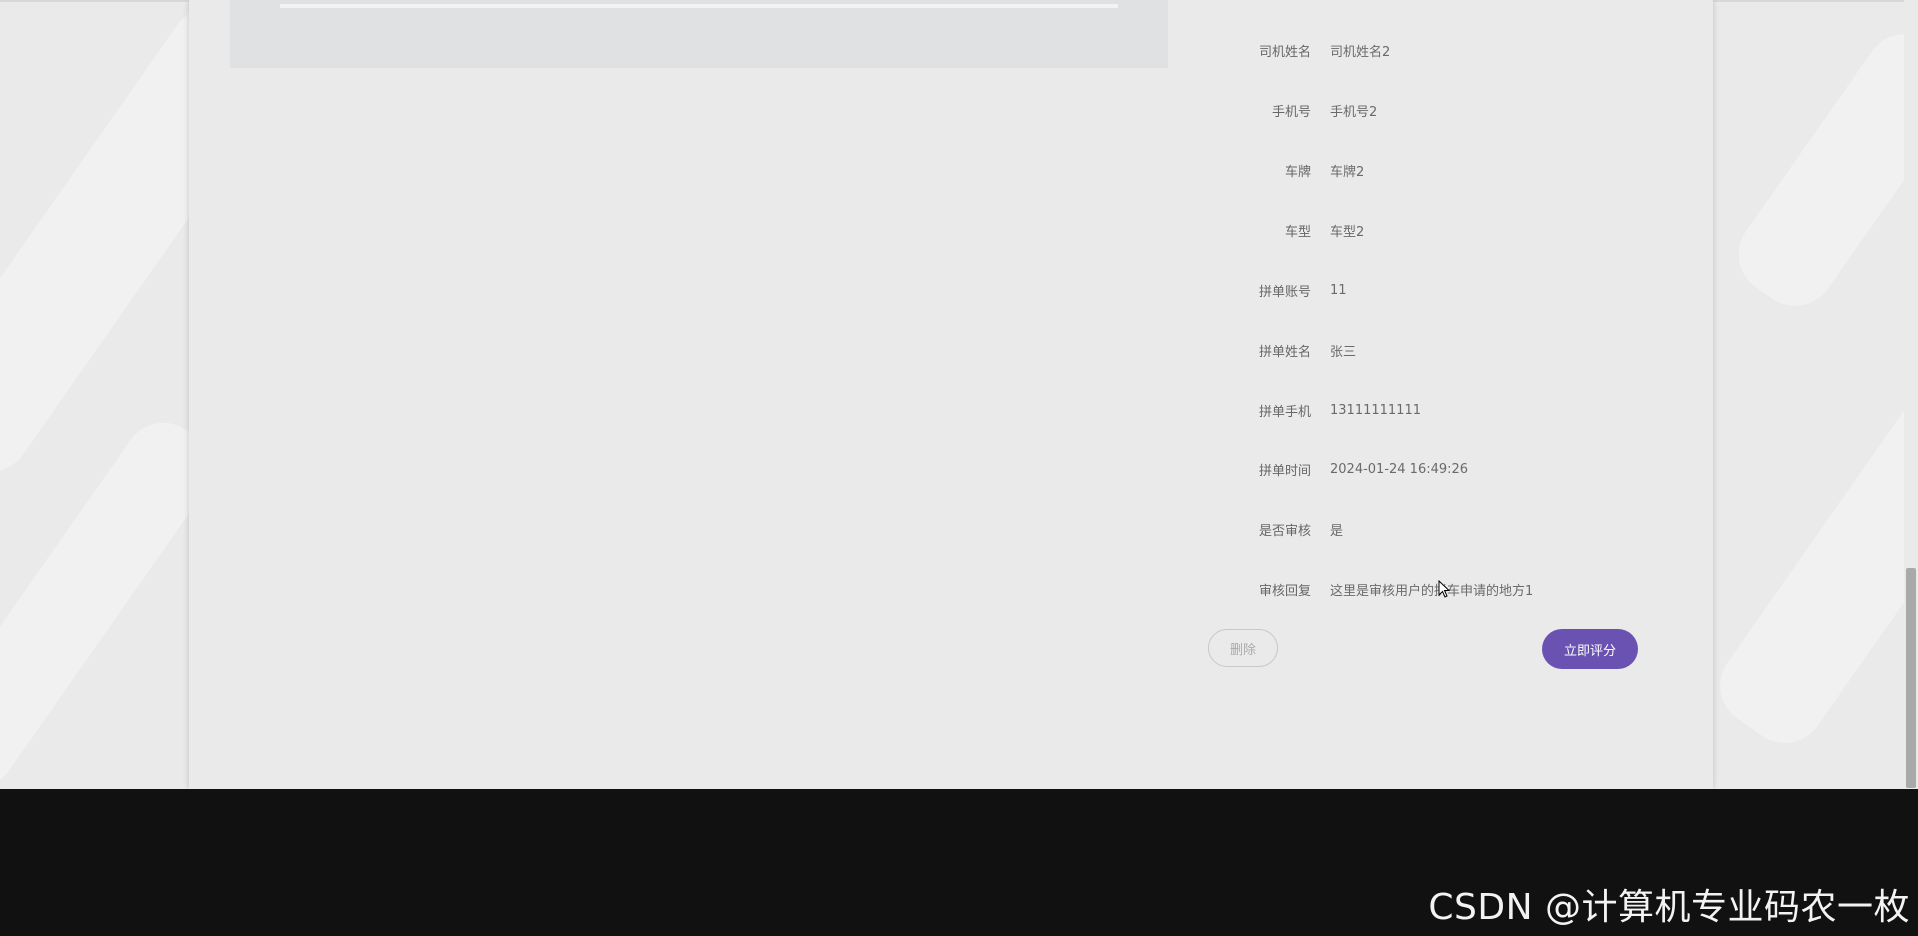 The width and height of the screenshot is (1918, 936). What do you see at coordinates (1444, 589) in the screenshot?
I see `mouse-cursor-icon` at bounding box center [1444, 589].